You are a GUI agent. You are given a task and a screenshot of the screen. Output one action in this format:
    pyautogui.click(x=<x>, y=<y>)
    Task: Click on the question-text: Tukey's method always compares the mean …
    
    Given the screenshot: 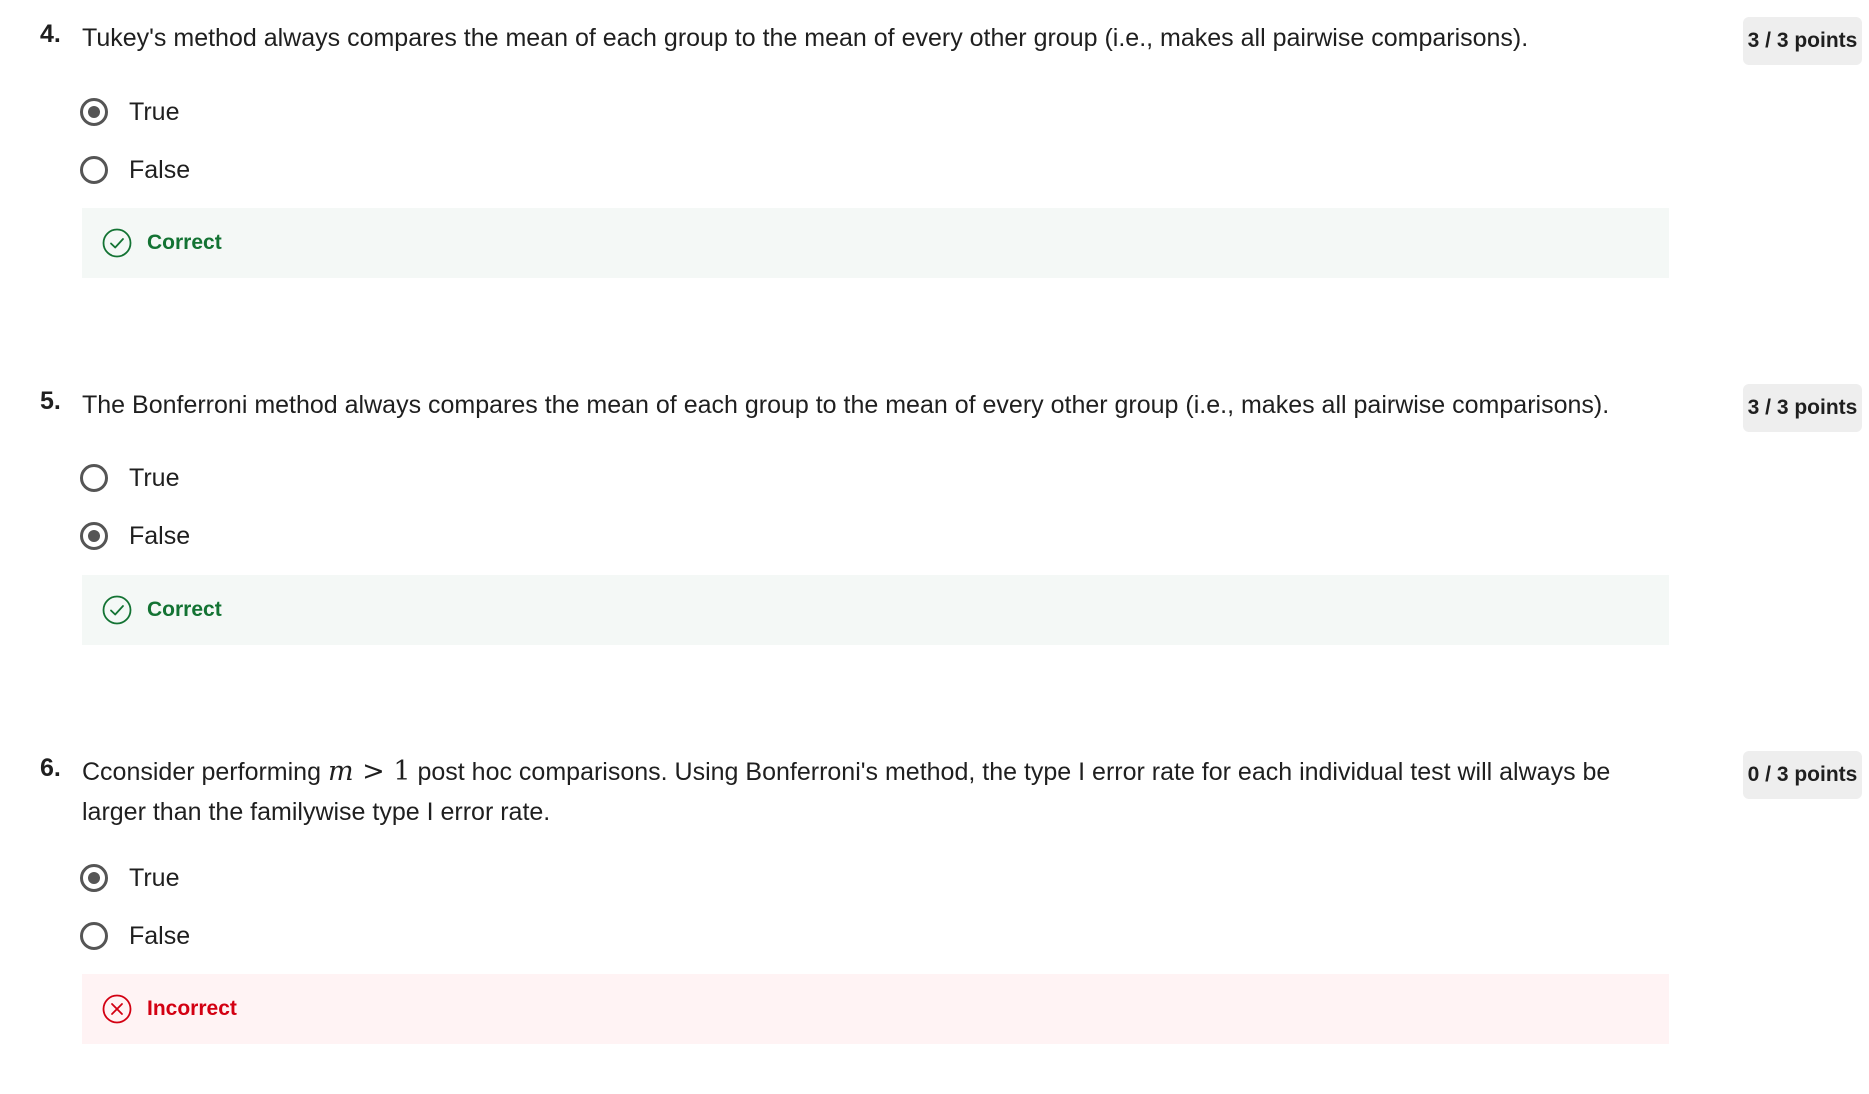 What is the action you would take?
    pyautogui.click(x=805, y=38)
    